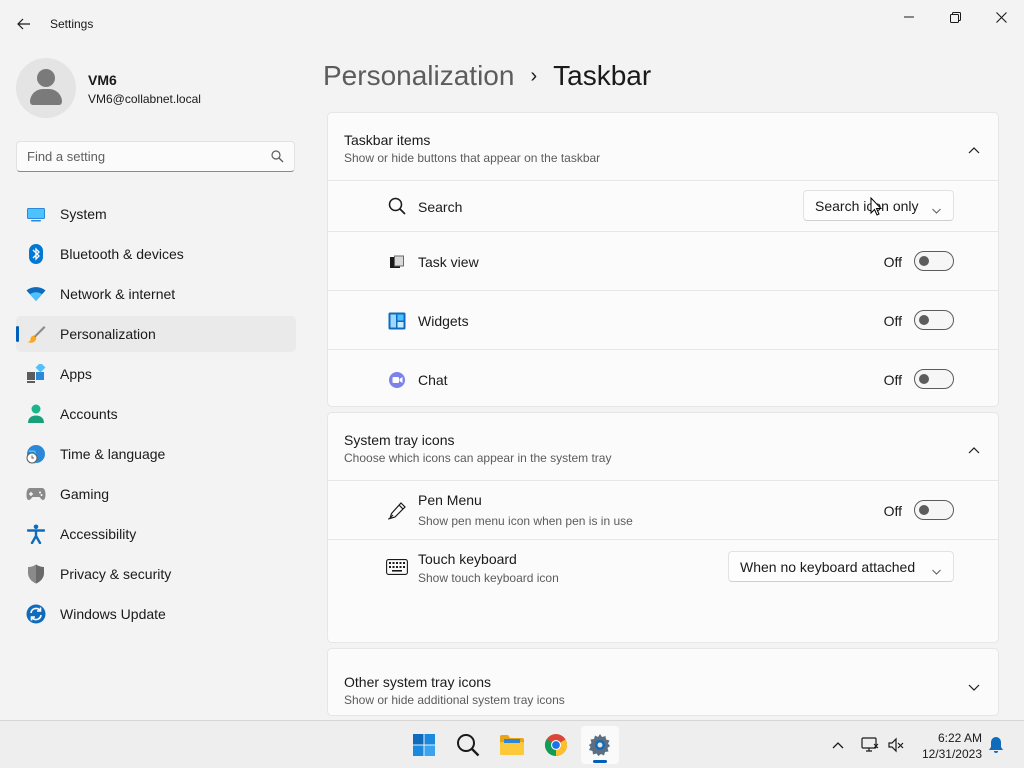 This screenshot has width=1024, height=768. What do you see at coordinates (828, 566) in the screenshot?
I see `dropdown-value: When no keyboard attached` at bounding box center [828, 566].